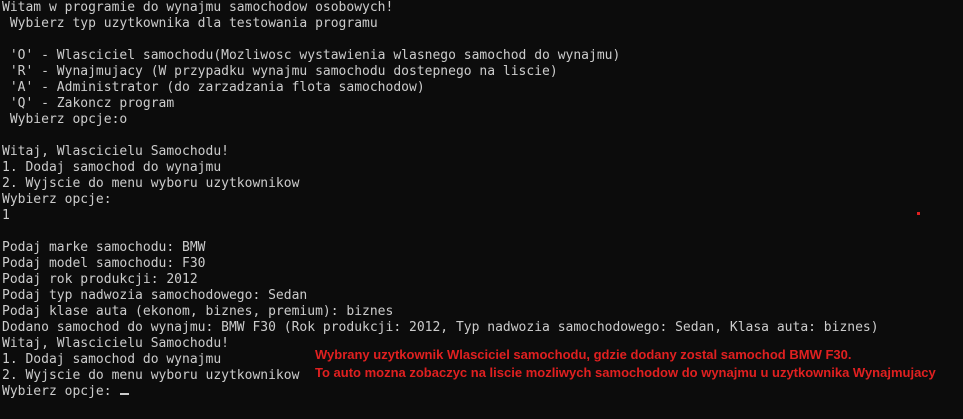 This screenshot has height=419, width=963. I want to click on prompt-text: Wybierz opcje:, so click(61, 391).